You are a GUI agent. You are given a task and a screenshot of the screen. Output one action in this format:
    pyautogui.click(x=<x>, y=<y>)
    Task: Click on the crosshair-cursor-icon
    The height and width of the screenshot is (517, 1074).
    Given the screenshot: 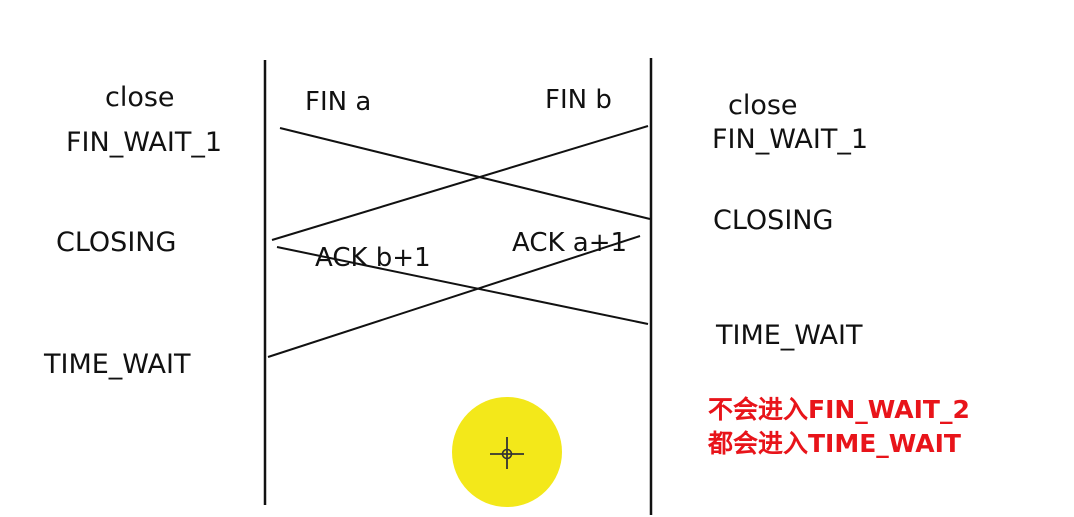 What is the action you would take?
    pyautogui.click(x=507, y=453)
    